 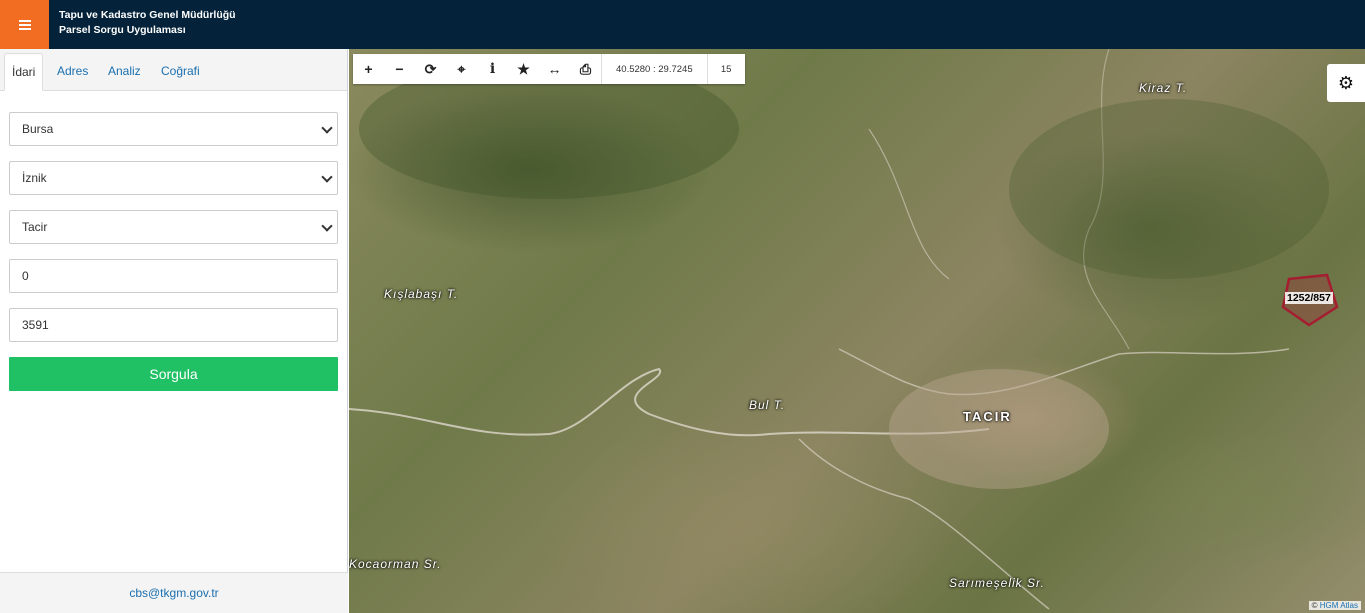 I want to click on map-attribution: © HGM Atlas, so click(x=1334, y=605).